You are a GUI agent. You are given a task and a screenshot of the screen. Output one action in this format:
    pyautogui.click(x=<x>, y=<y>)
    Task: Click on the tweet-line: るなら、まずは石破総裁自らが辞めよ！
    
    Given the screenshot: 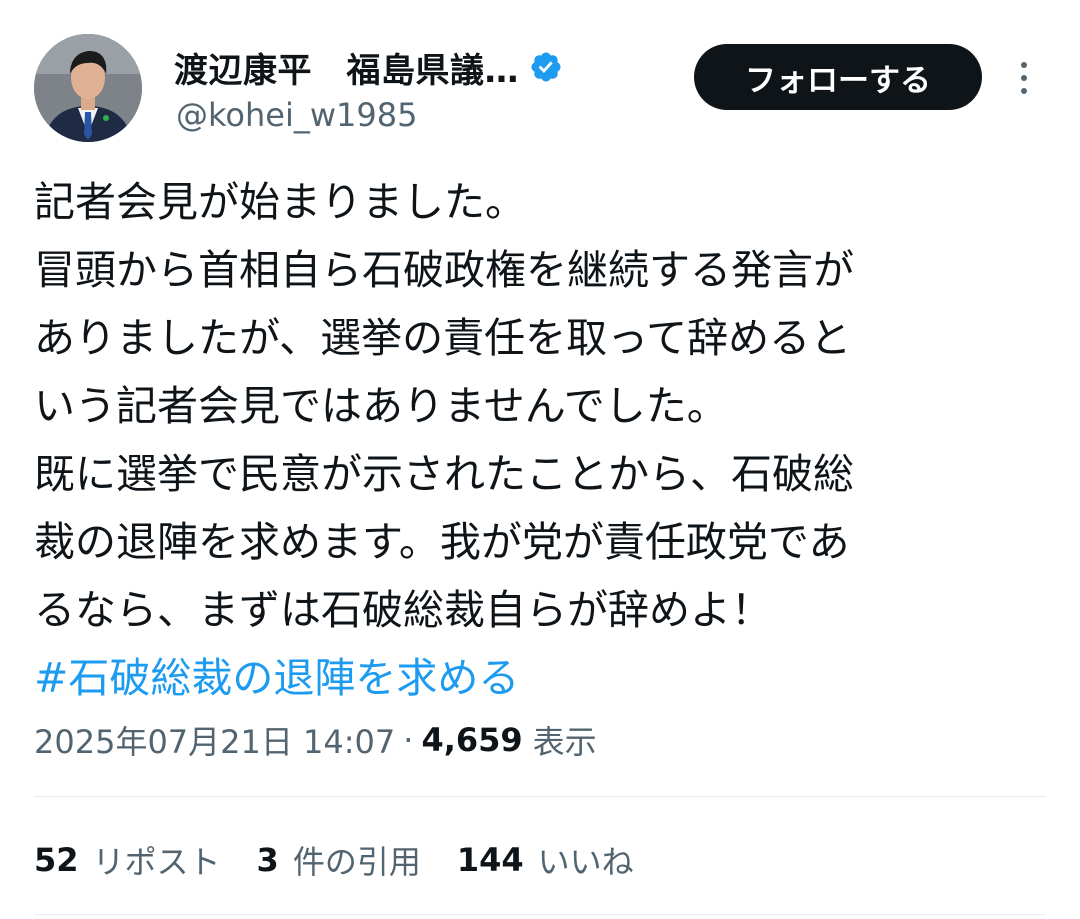 What is the action you would take?
    pyautogui.click(x=403, y=610)
    